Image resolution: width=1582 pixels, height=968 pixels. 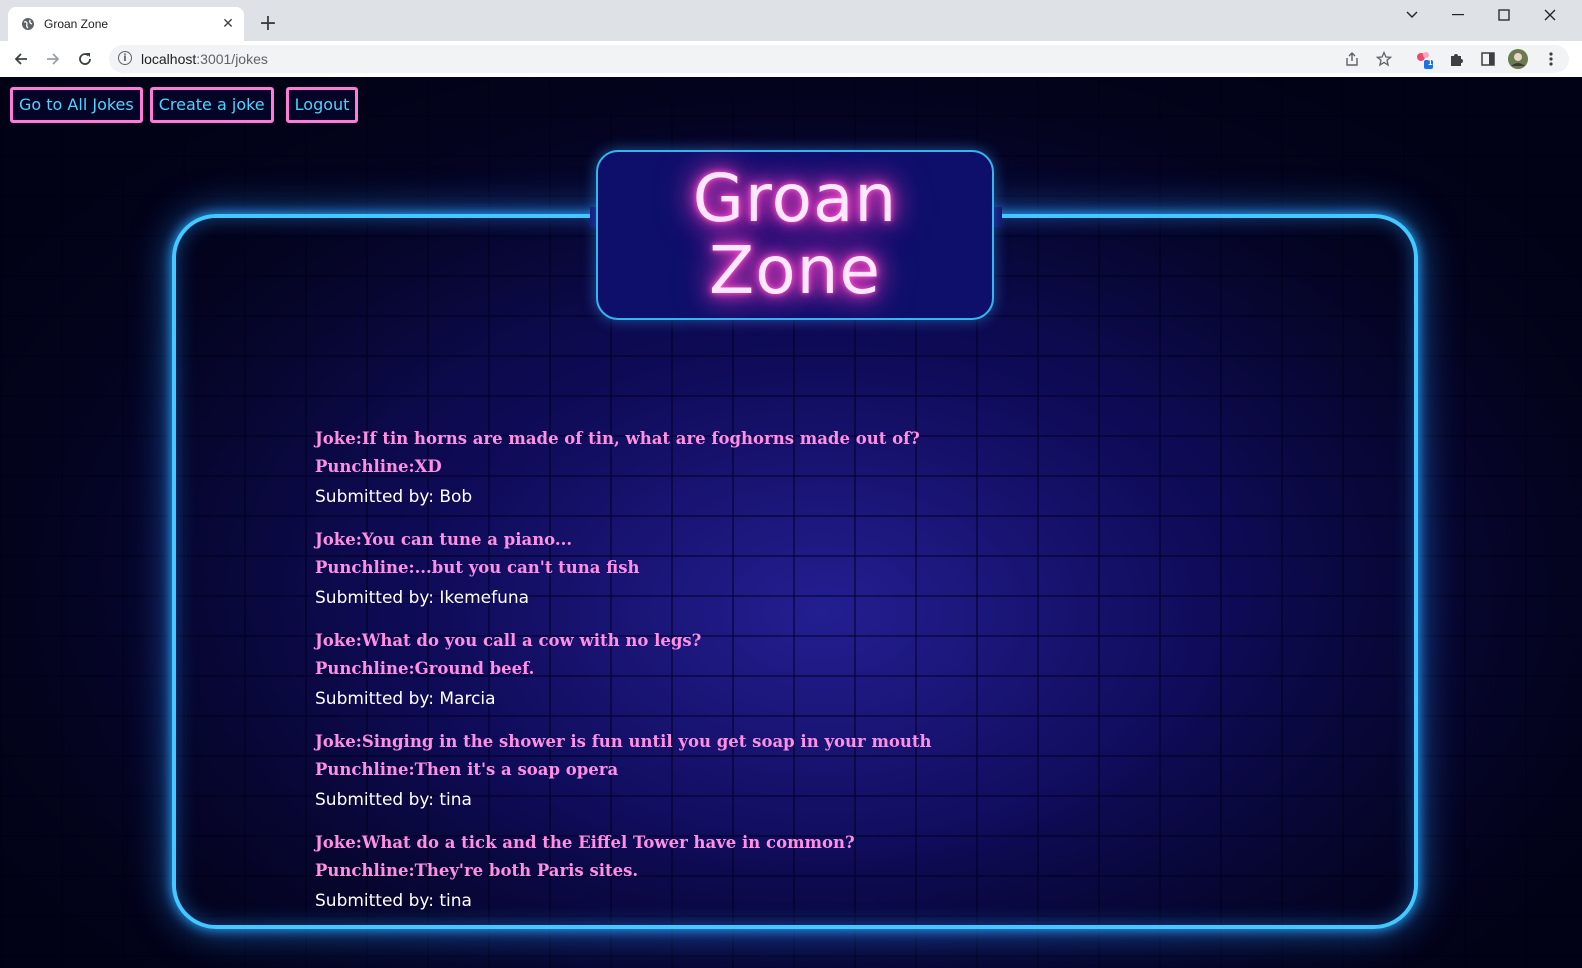 What do you see at coordinates (268, 23) in the screenshot?
I see `new-tab-button: +` at bounding box center [268, 23].